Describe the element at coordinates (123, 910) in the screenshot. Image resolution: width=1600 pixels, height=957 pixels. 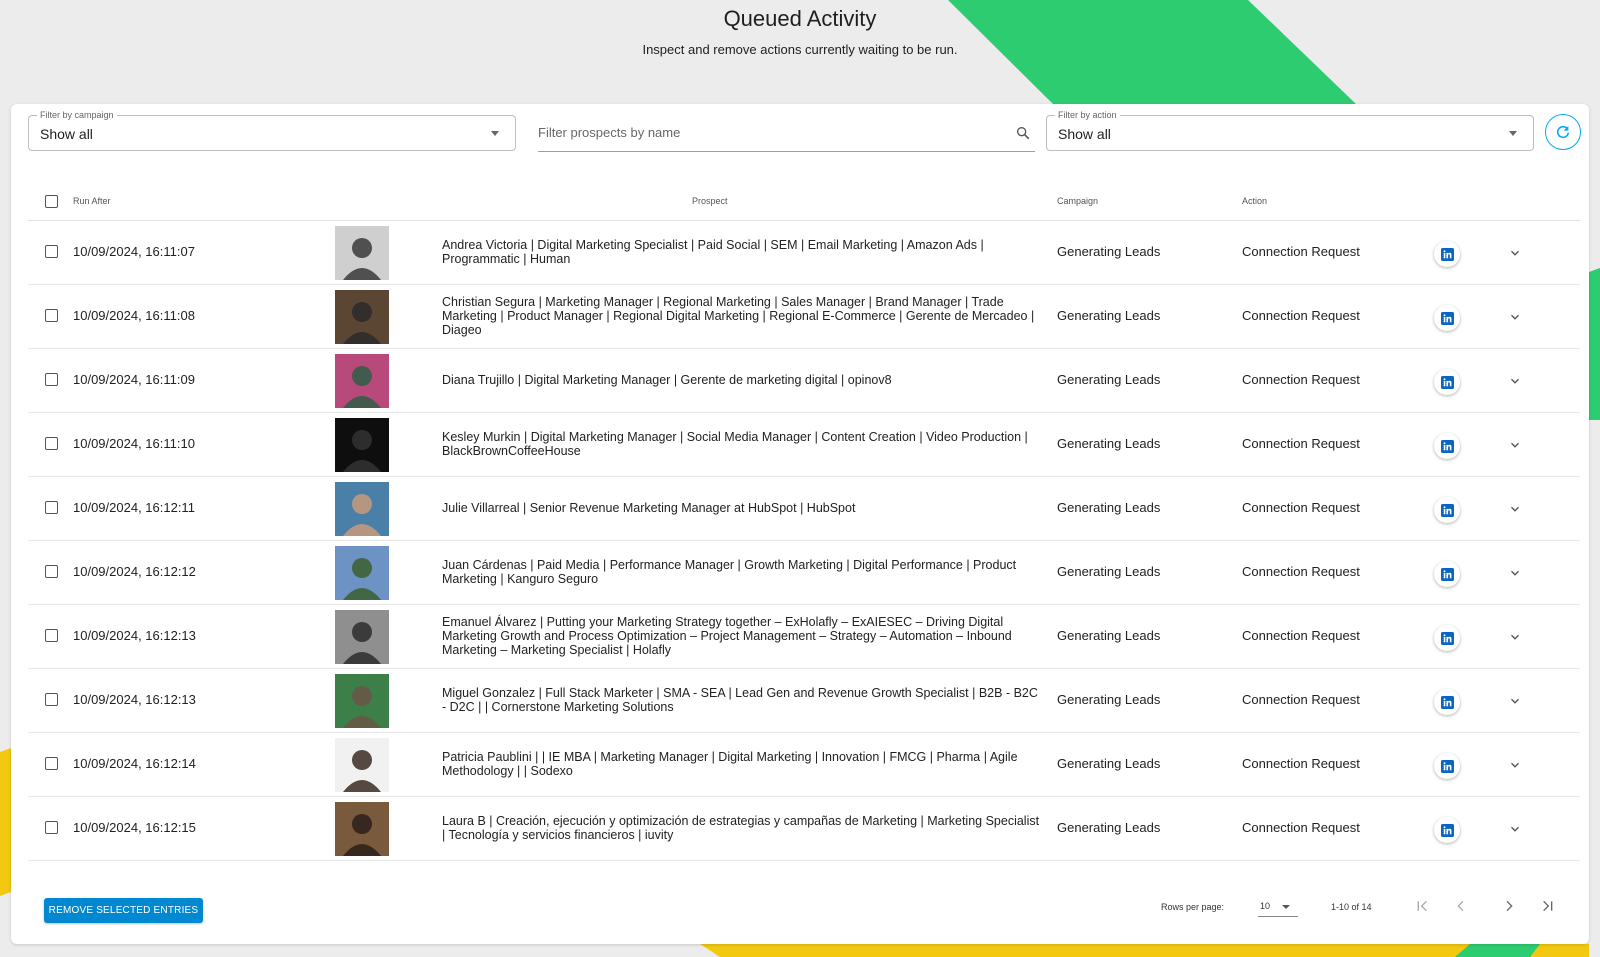
I see `remove-selected-button: REMOVE SELECTED ENTRIES` at that location.